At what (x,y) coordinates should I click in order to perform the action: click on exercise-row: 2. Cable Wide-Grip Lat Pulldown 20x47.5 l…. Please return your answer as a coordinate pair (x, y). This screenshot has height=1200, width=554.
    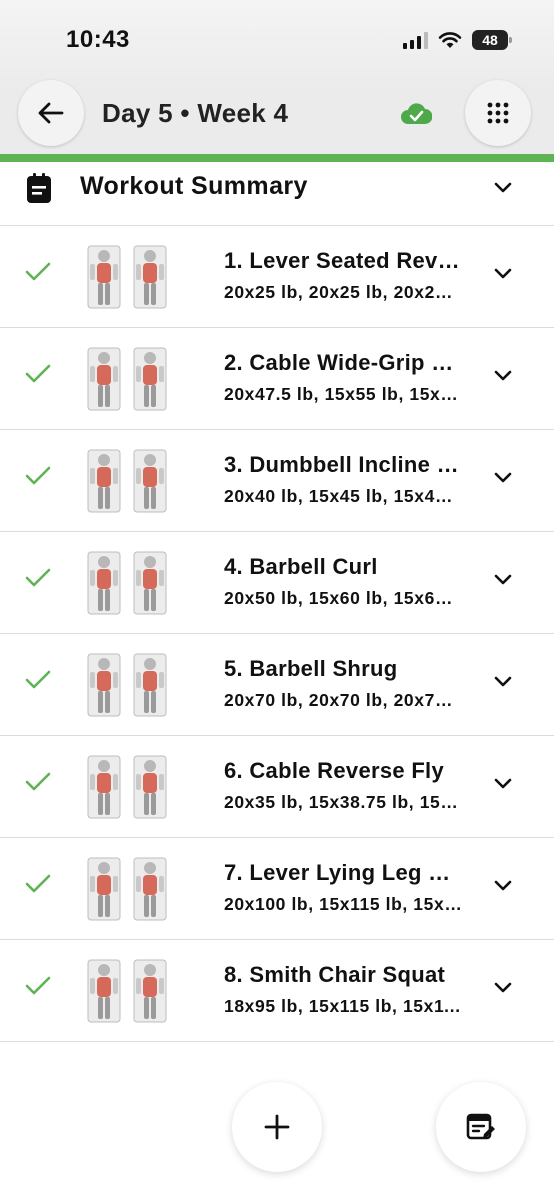
    Looking at the image, I should click on (277, 379).